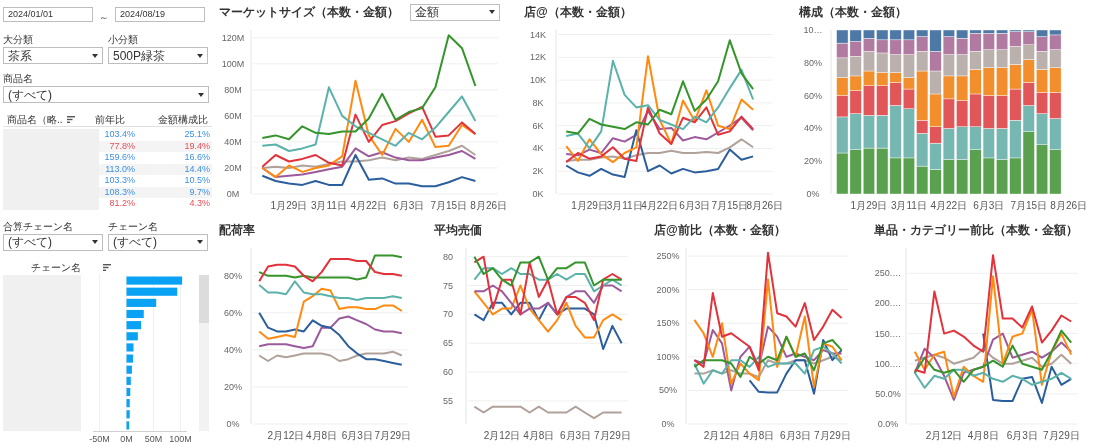 This screenshot has width=1100, height=447. I want to click on dropdown: 金額, so click(455, 12).